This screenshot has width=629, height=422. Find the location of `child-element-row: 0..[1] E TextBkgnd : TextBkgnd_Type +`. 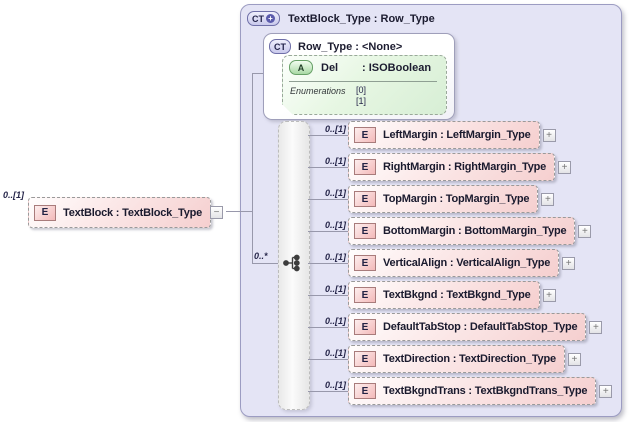

child-element-row: 0..[1] E TextBkgnd : TextBkgnd_Type + is located at coordinates (432, 295).